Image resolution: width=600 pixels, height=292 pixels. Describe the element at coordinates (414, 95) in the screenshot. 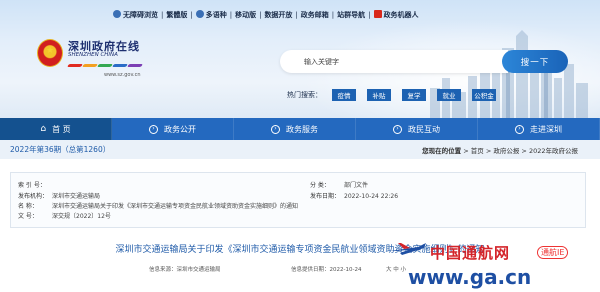

I see `hot-tag: 复学` at that location.